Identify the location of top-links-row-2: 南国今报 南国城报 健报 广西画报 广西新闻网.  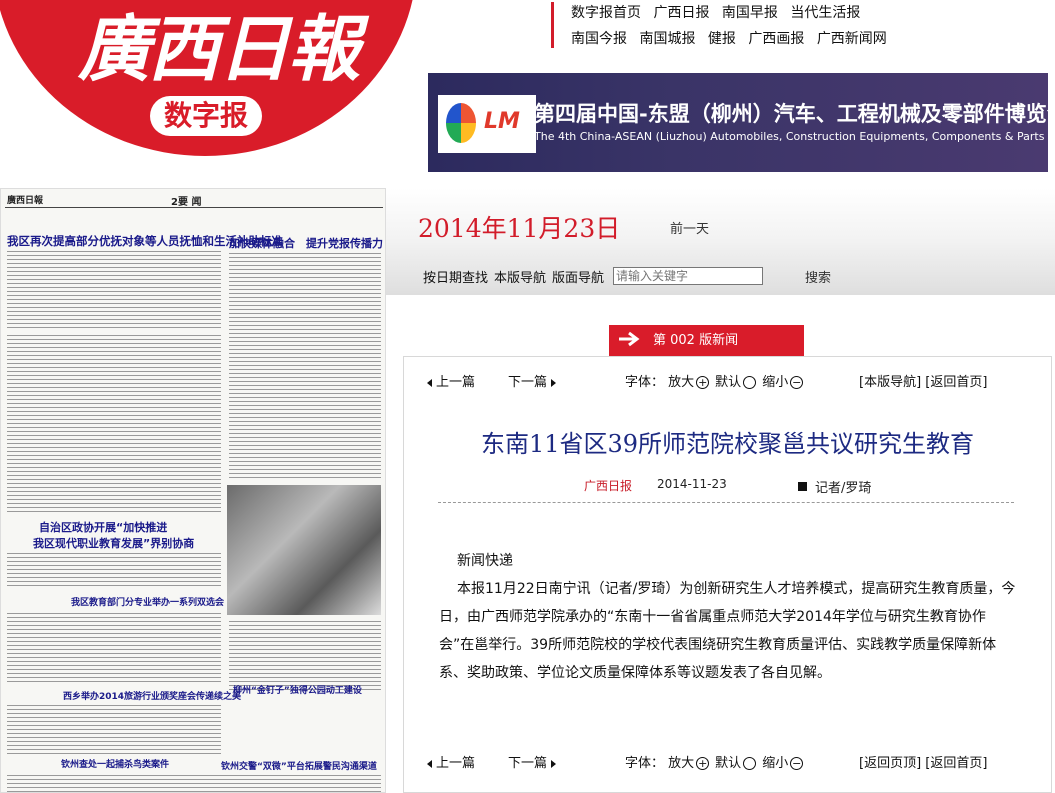
(806, 39).